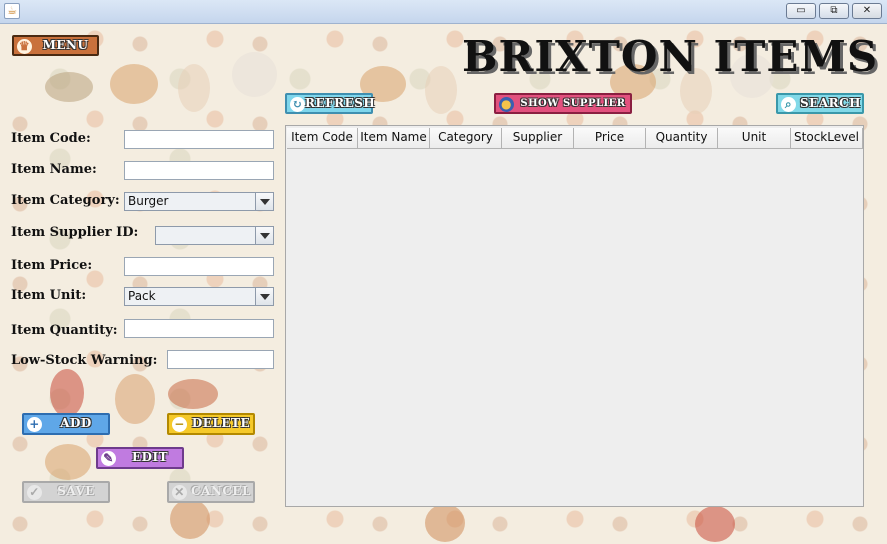  What do you see at coordinates (34, 492) in the screenshot?
I see `checkmark-icon: ✓` at bounding box center [34, 492].